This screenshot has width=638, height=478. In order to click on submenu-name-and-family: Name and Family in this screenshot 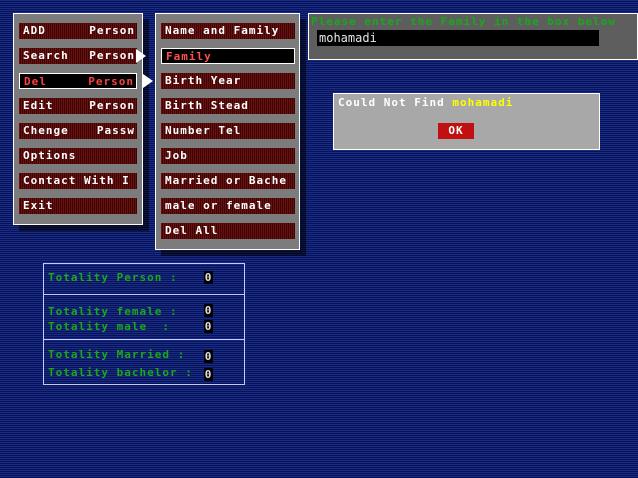, I will do `click(228, 31)`.